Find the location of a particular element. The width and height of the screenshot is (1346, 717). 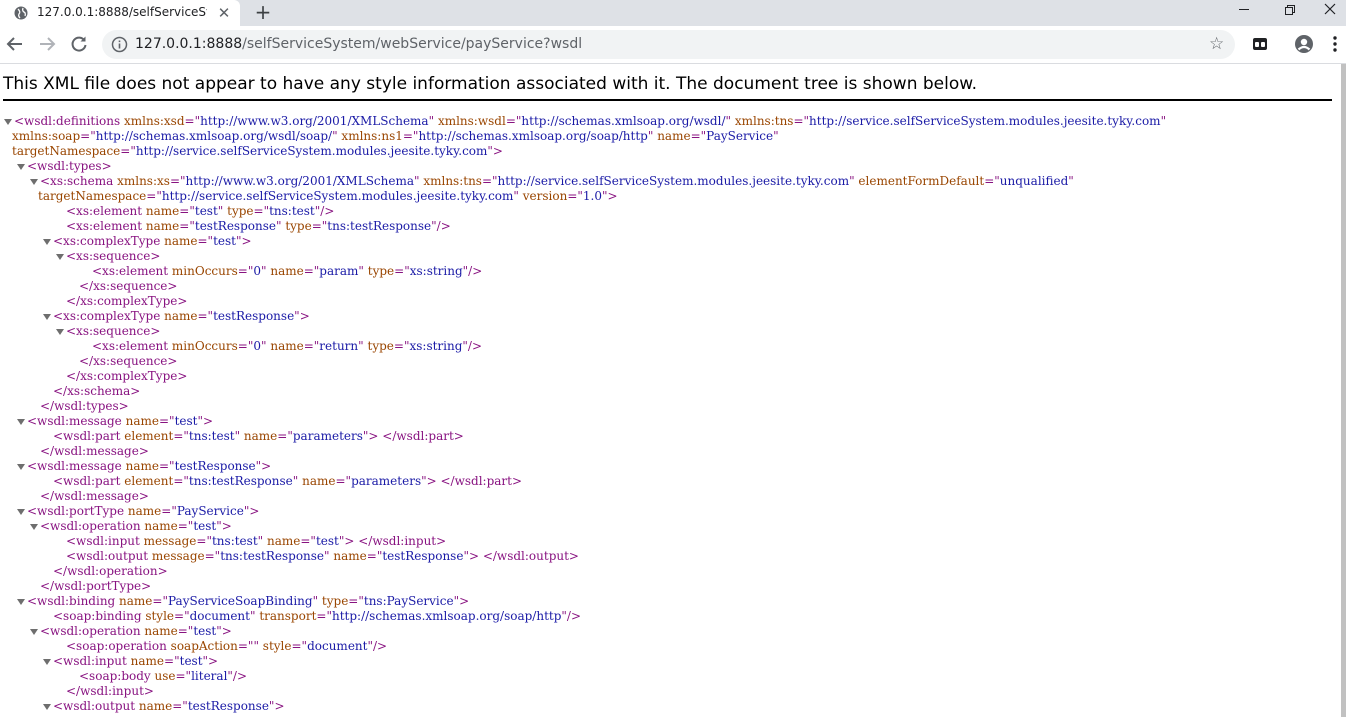

extension-button is located at coordinates (1260, 44).